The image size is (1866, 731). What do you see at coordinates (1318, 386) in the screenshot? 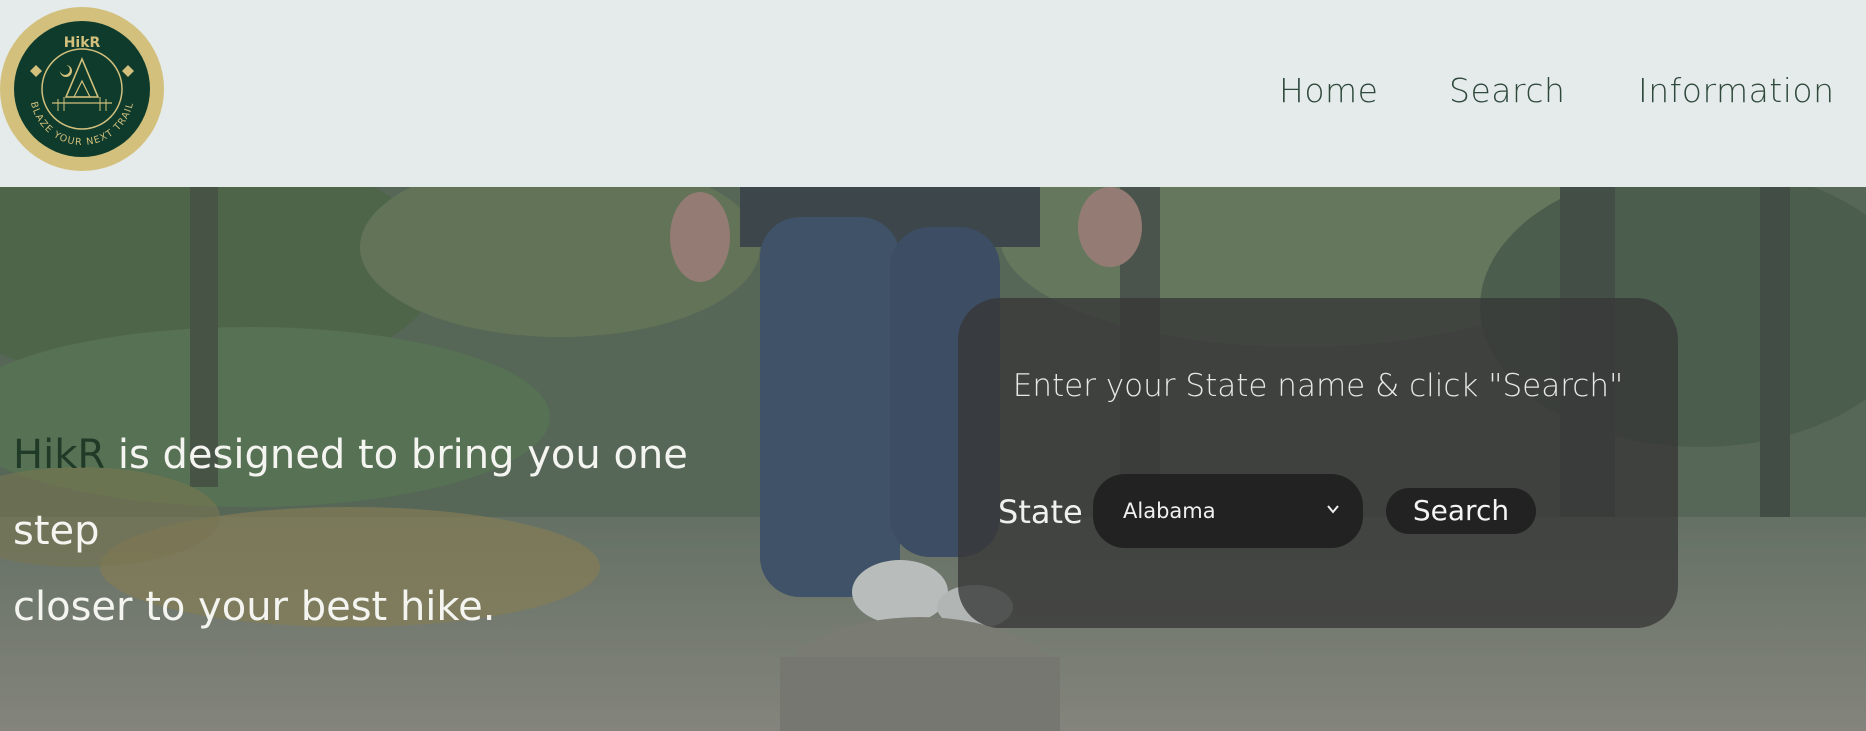
I see `search-instruction: Enter your State name & click "Search"` at bounding box center [1318, 386].